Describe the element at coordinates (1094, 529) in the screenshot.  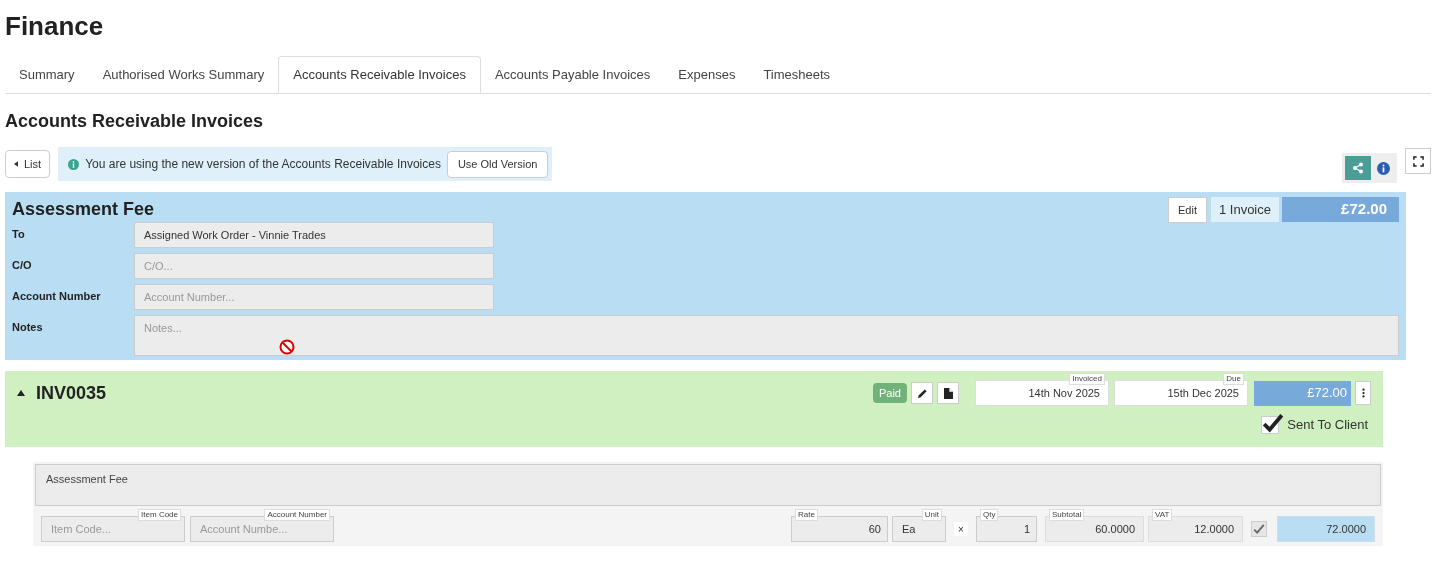
I see `subtotal-field: 60.0000` at that location.